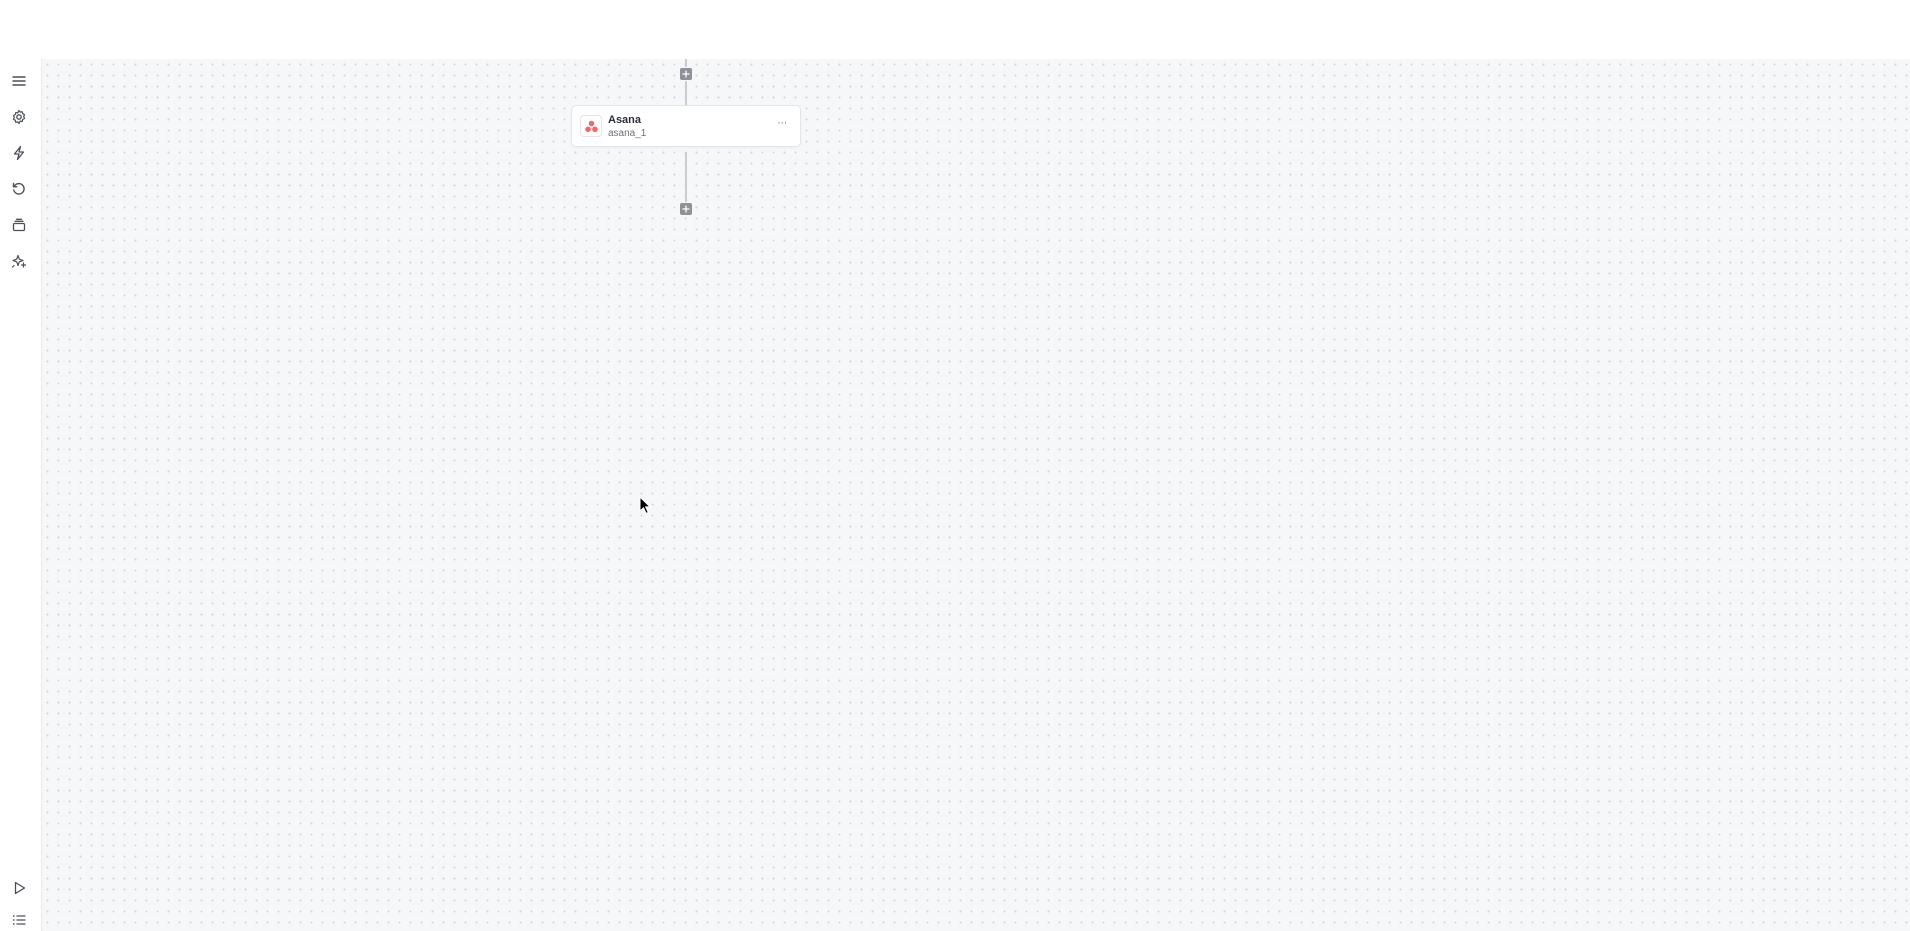  What do you see at coordinates (782, 125) in the screenshot?
I see `node-more-menu-button: ···` at bounding box center [782, 125].